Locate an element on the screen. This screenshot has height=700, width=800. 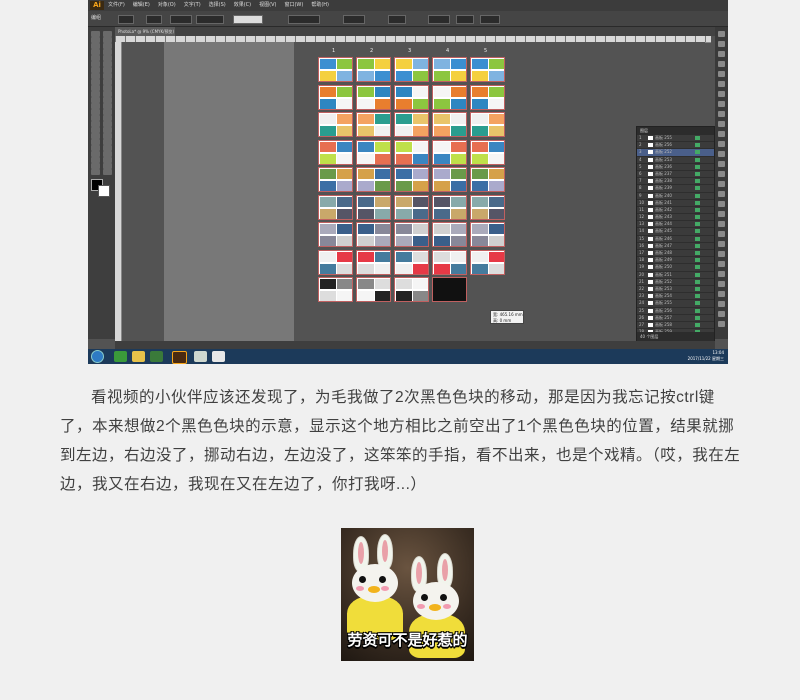
variable-width-field is located at coordinates (210, 19).